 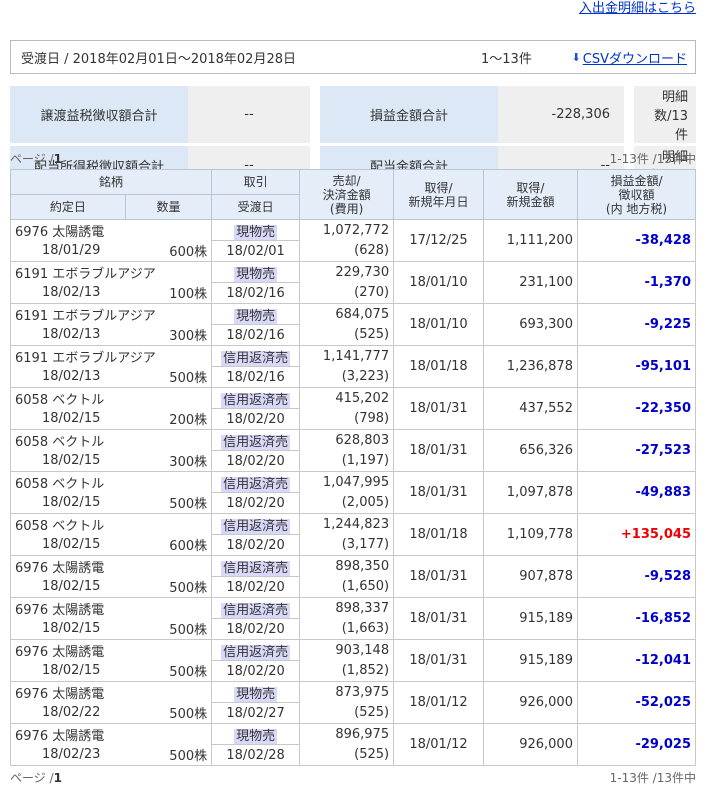 I want to click on sell-amount: 1,244,823 (3,177), so click(x=347, y=534).